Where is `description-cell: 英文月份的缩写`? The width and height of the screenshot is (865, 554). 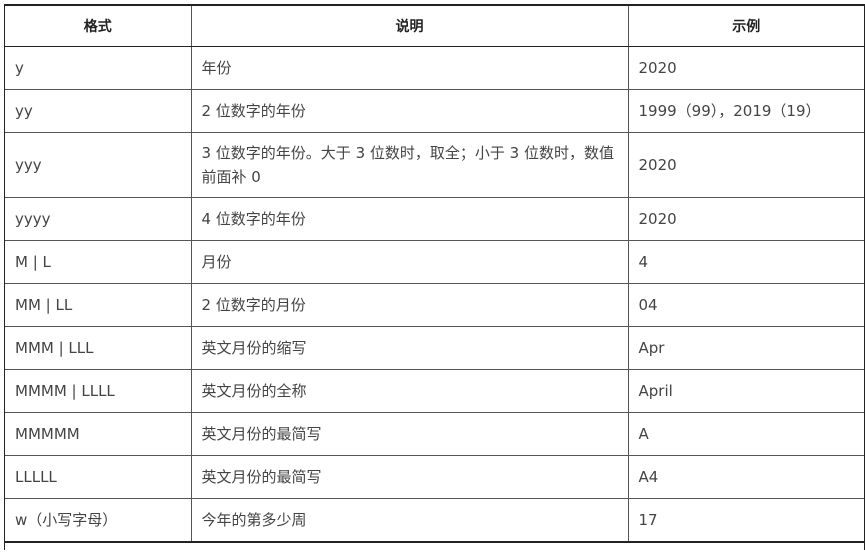
description-cell: 英文月份的缩写 is located at coordinates (409, 348).